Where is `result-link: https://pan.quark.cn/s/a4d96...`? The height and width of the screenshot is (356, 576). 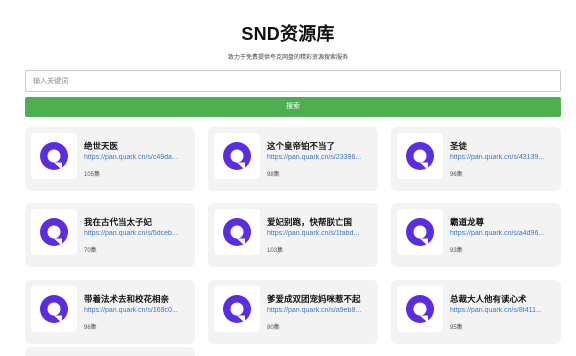
result-link: https://pan.quark.cn/s/a4d96... is located at coordinates (503, 233).